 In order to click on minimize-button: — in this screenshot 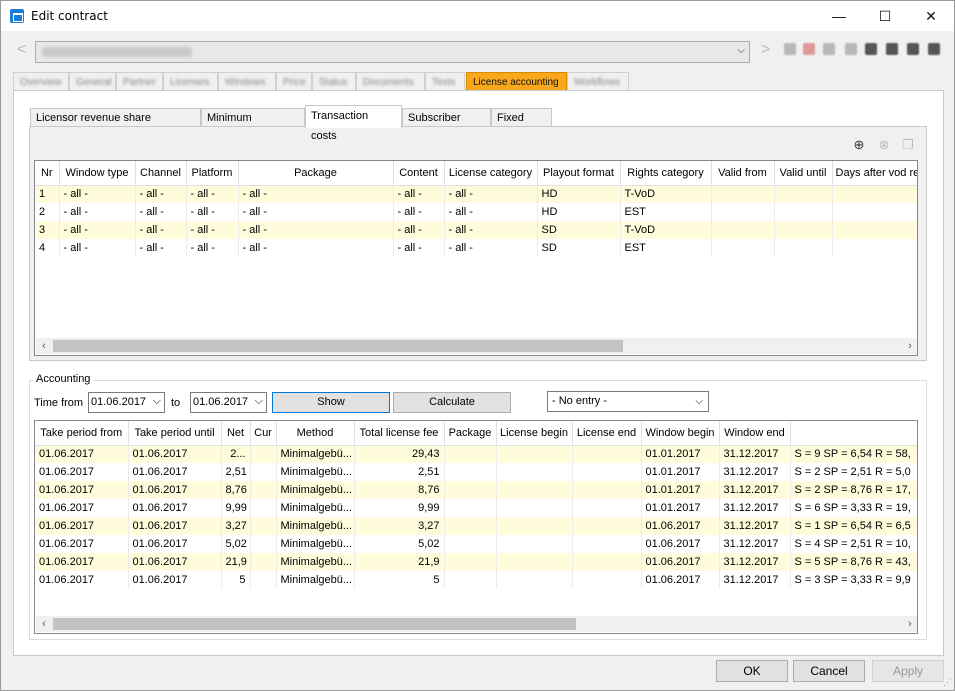, I will do `click(839, 16)`.